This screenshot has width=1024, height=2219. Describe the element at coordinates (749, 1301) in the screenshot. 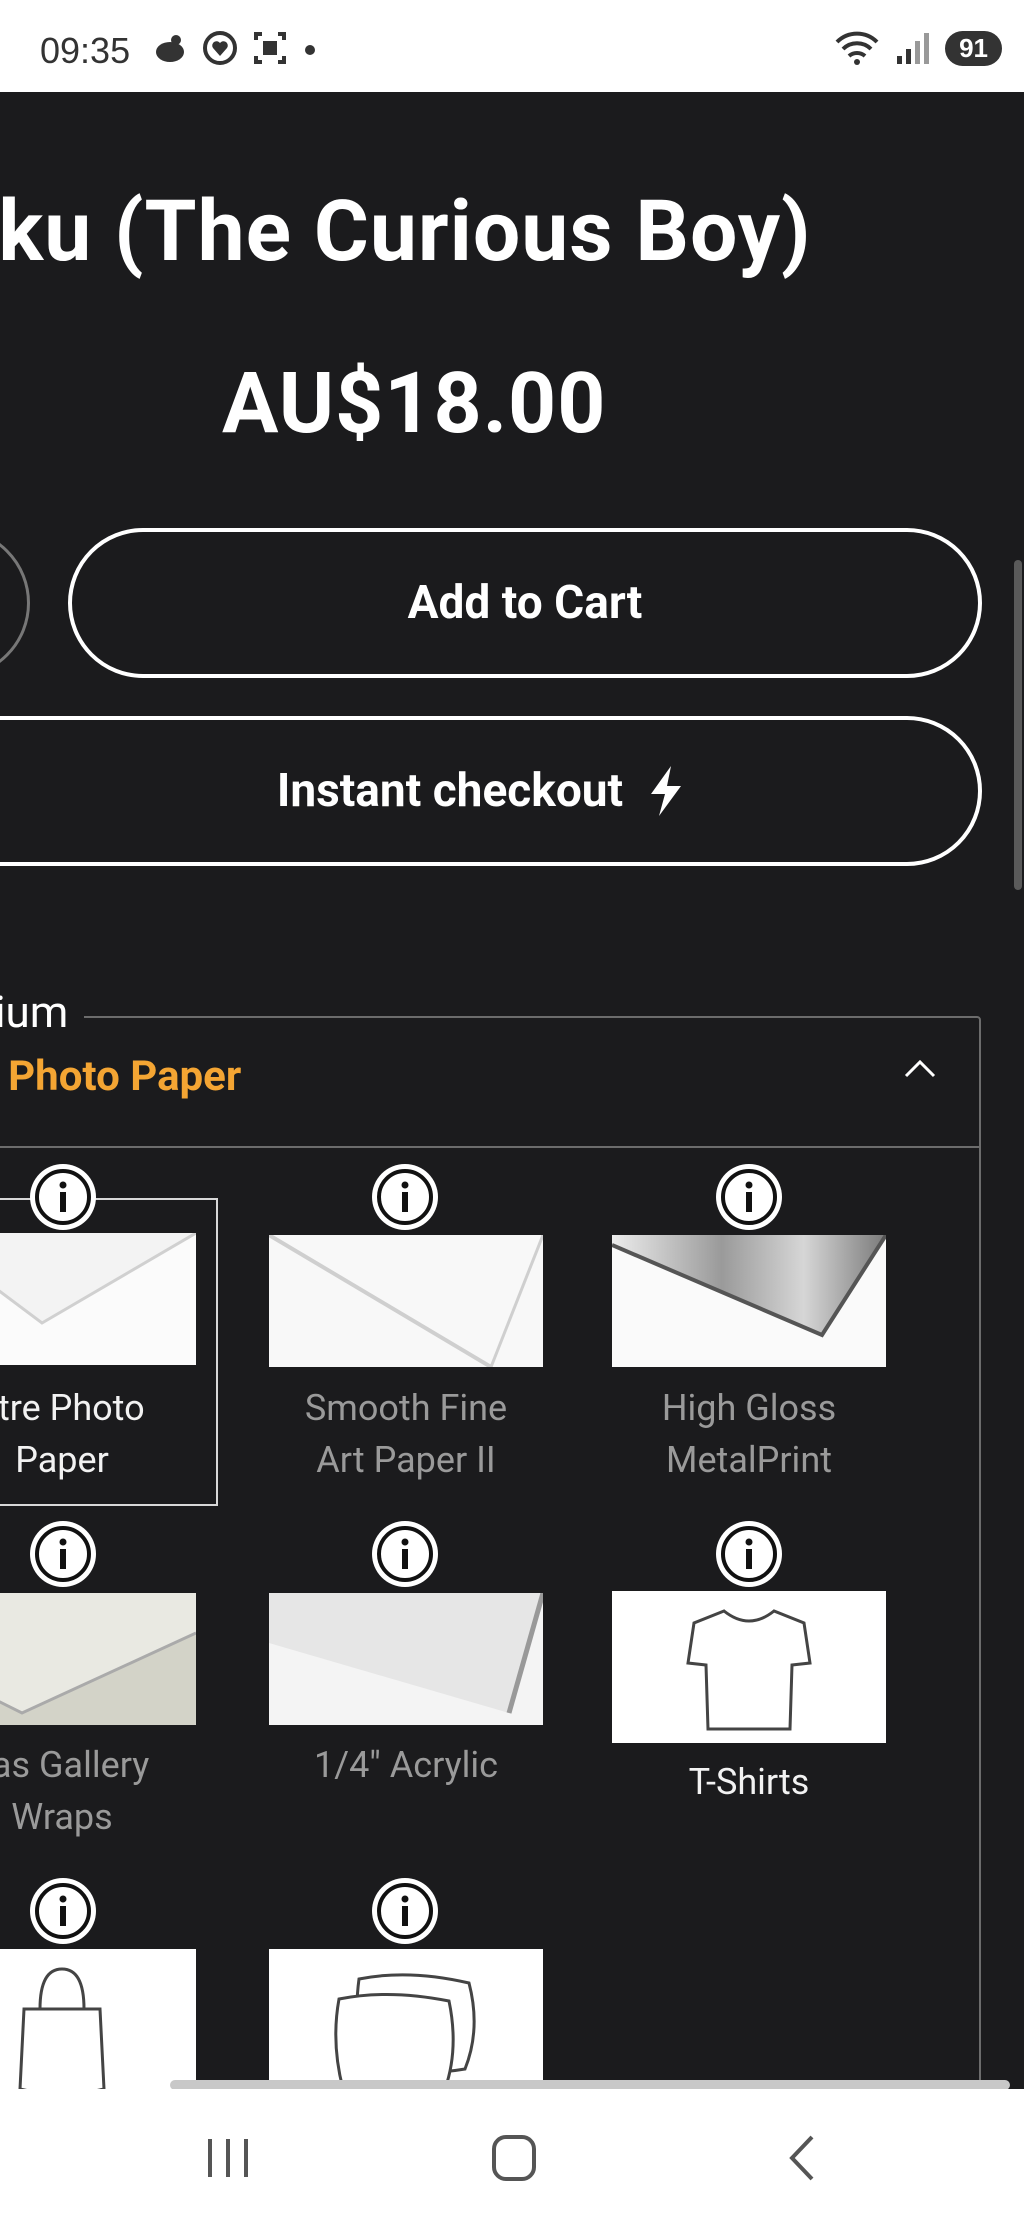

I see `metal-thumbnail` at that location.